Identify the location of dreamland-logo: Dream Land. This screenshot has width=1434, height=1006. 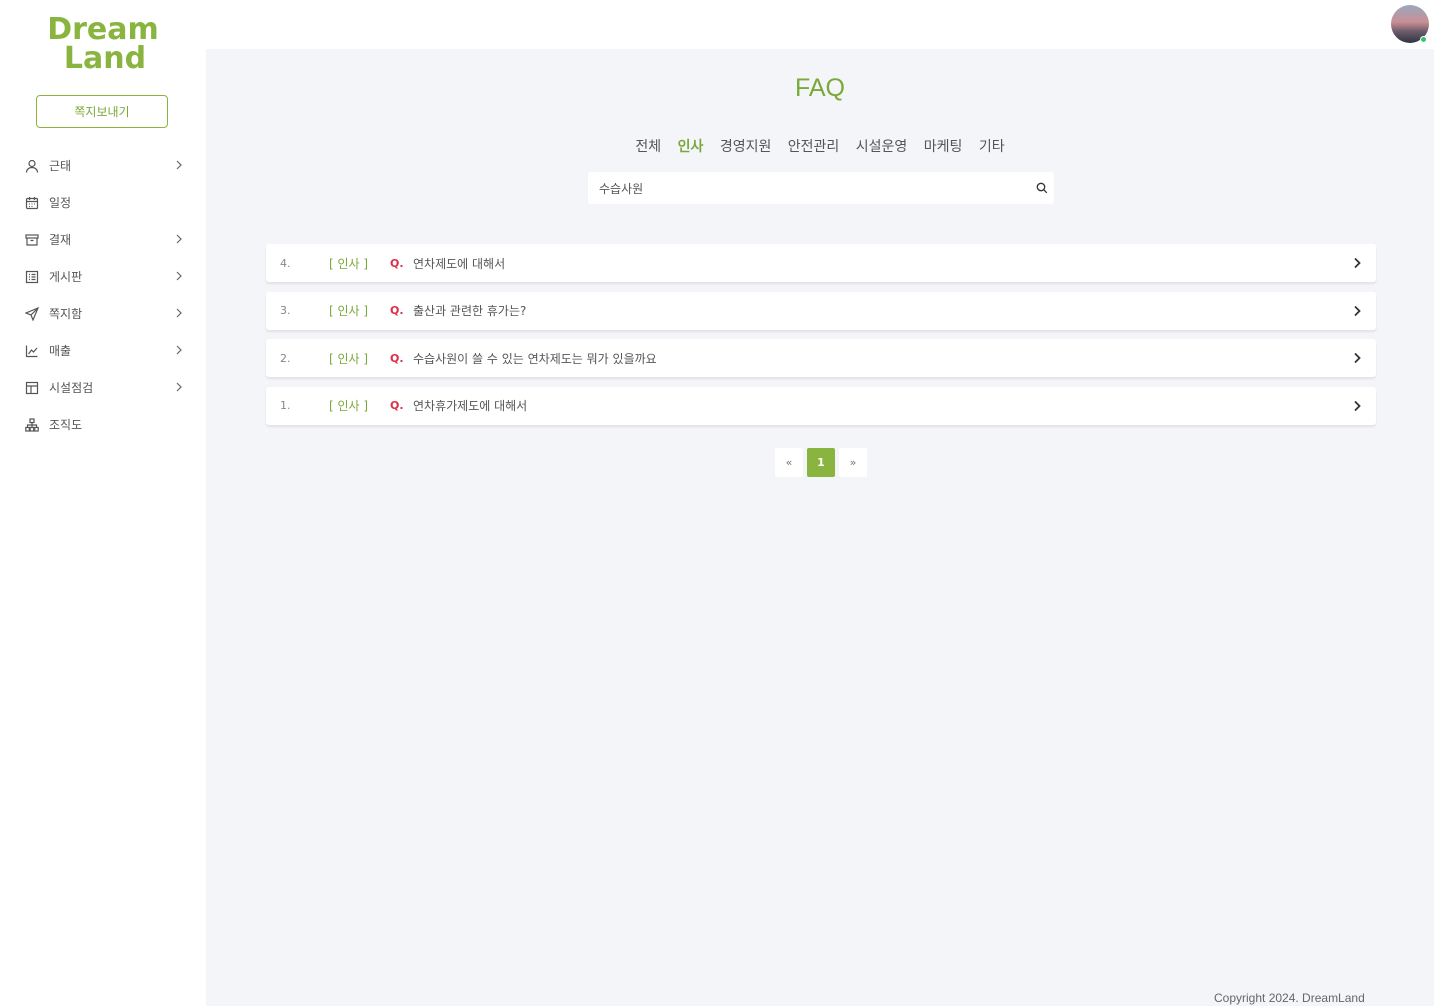
(103, 41).